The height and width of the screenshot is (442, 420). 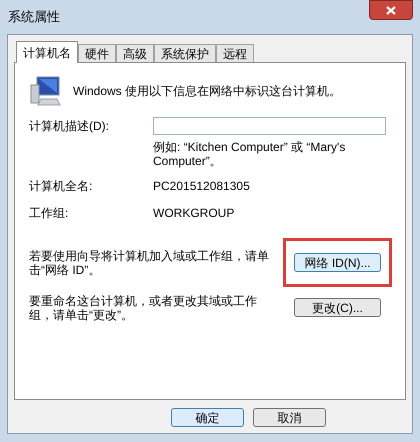 What do you see at coordinates (33, 17) in the screenshot?
I see `window-title: 系统属性` at bounding box center [33, 17].